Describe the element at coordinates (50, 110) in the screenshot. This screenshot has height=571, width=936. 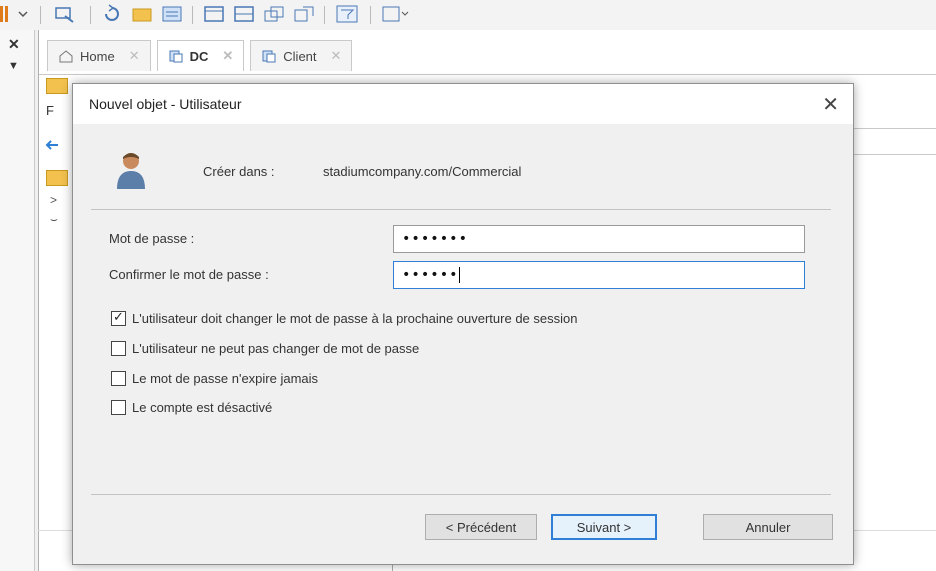
I see `menu-fragment: F` at that location.